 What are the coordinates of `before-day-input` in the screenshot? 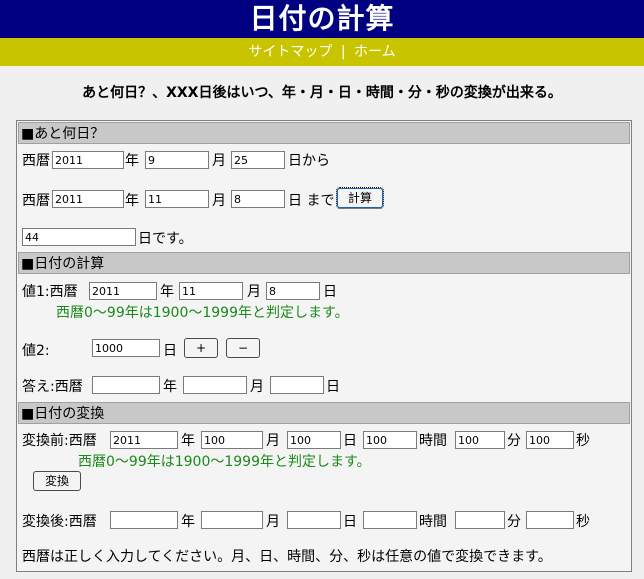 It's located at (314, 440).